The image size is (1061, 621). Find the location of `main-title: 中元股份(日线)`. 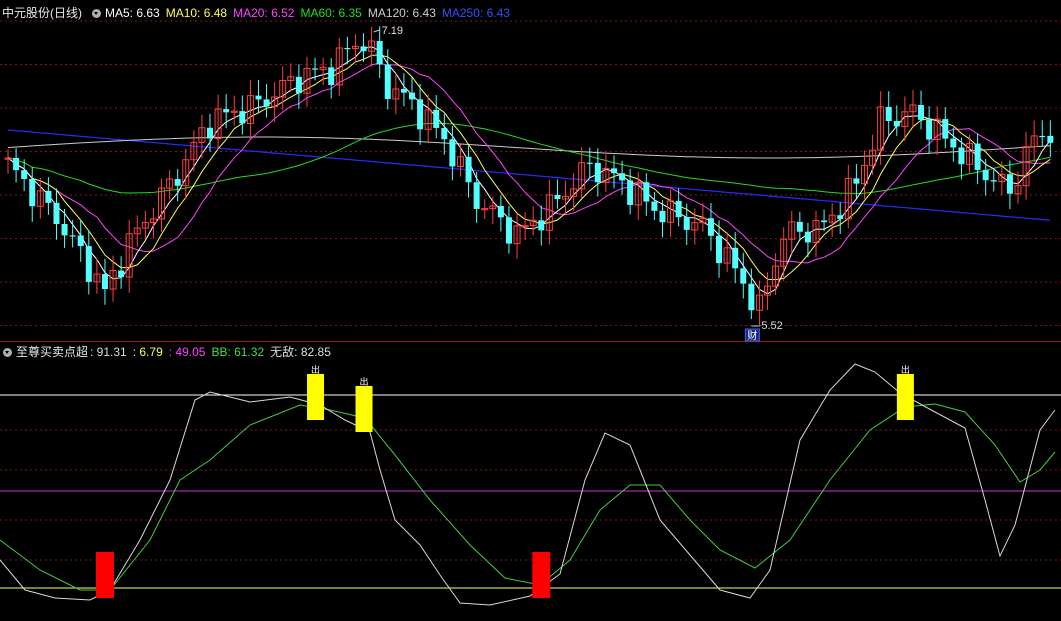

main-title: 中元股份(日线) is located at coordinates (42, 13).